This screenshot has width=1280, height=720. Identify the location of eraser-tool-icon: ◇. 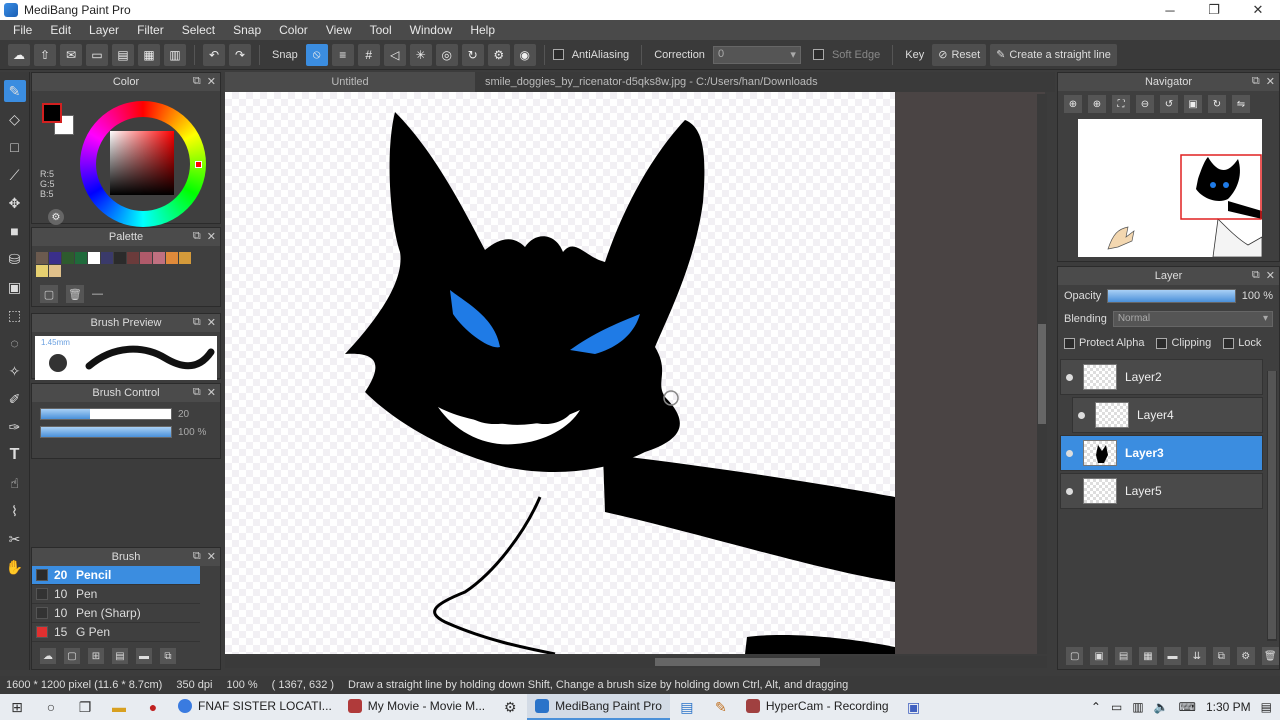
(15, 119).